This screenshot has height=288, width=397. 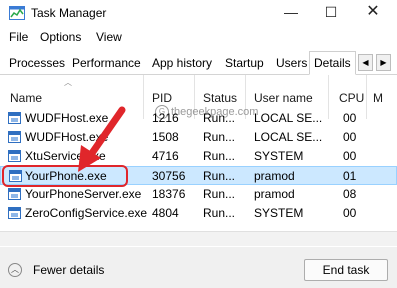 What do you see at coordinates (69, 270) in the screenshot?
I see `fewer-details-label: Fewer details` at bounding box center [69, 270].